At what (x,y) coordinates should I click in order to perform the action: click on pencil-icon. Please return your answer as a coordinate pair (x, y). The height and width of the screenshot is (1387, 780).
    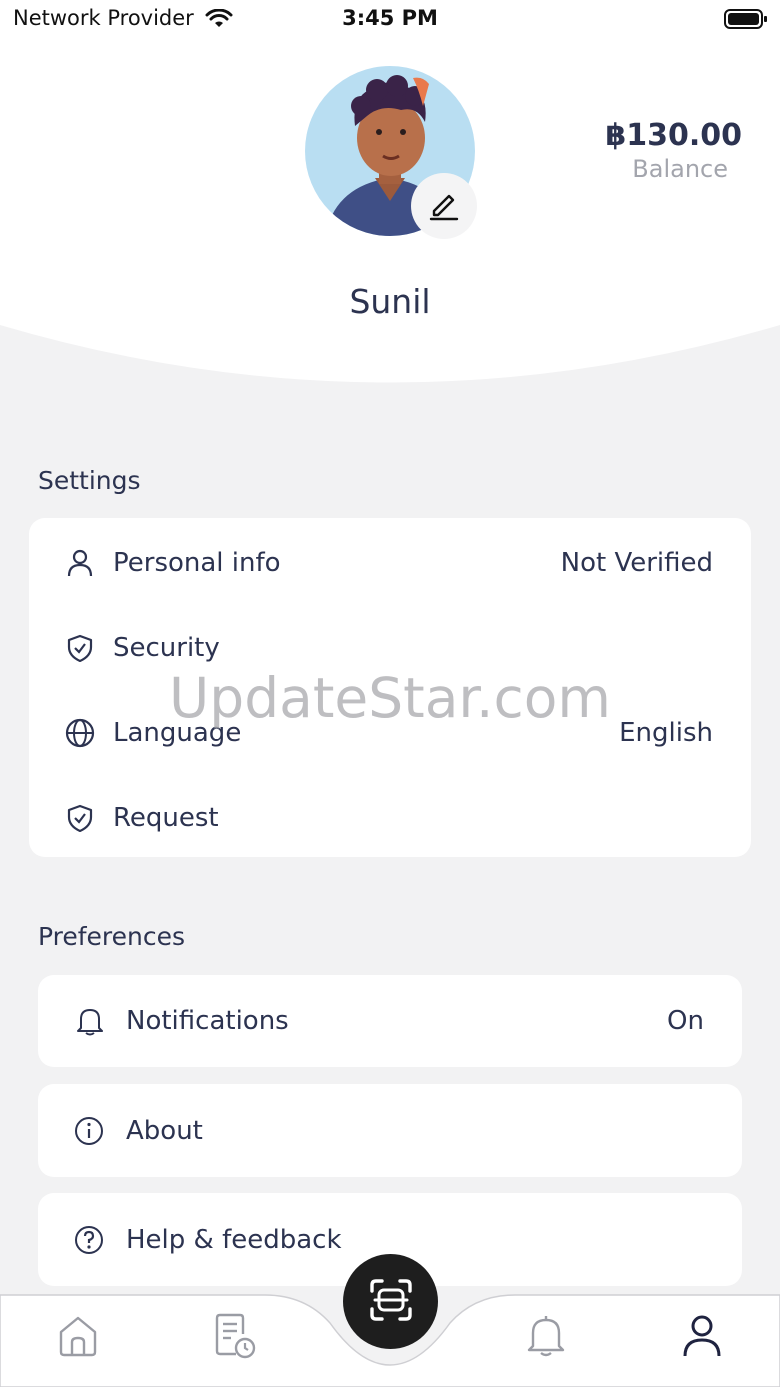
    Looking at the image, I should click on (444, 206).